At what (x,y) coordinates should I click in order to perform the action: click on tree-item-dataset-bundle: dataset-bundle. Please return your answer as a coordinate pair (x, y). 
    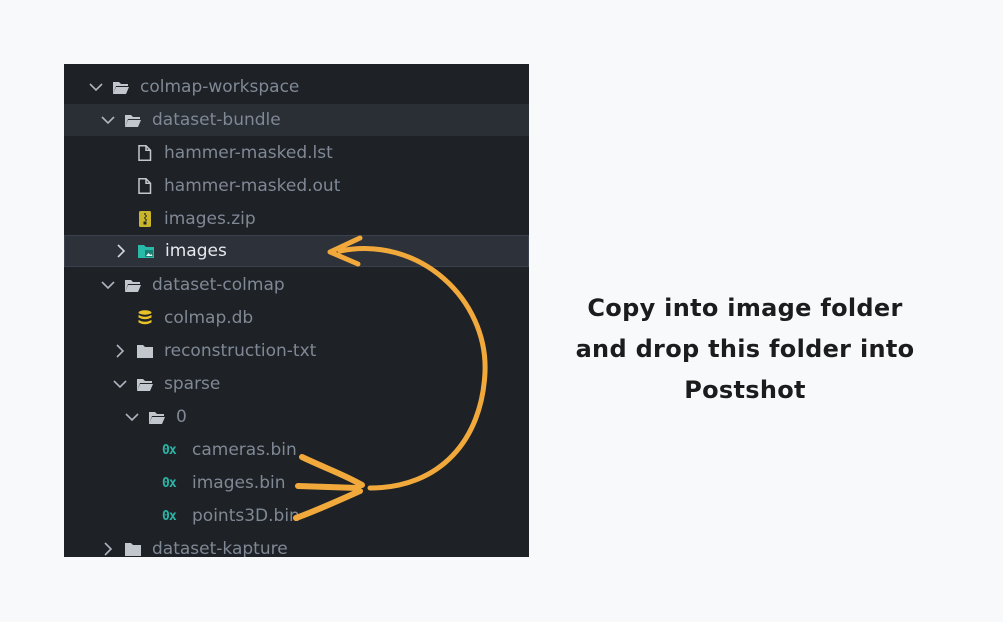
    Looking at the image, I should click on (296, 120).